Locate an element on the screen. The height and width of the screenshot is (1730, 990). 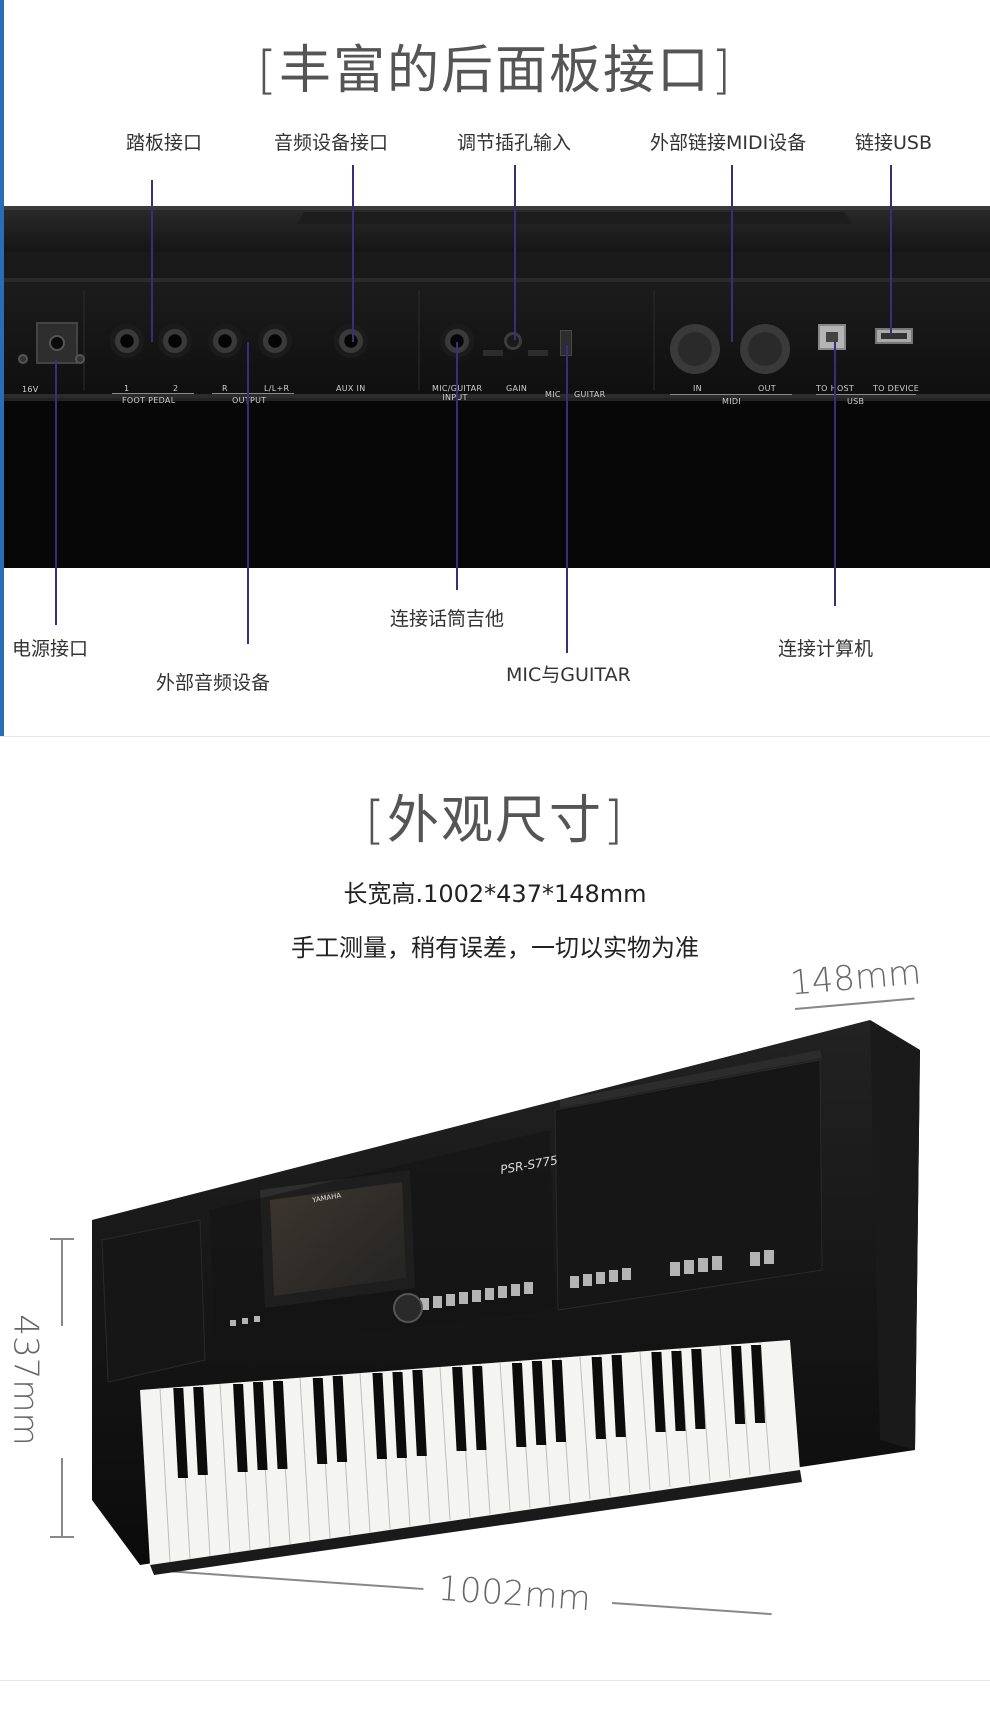
panel-to-device: TO DEVICE is located at coordinates (896, 388).